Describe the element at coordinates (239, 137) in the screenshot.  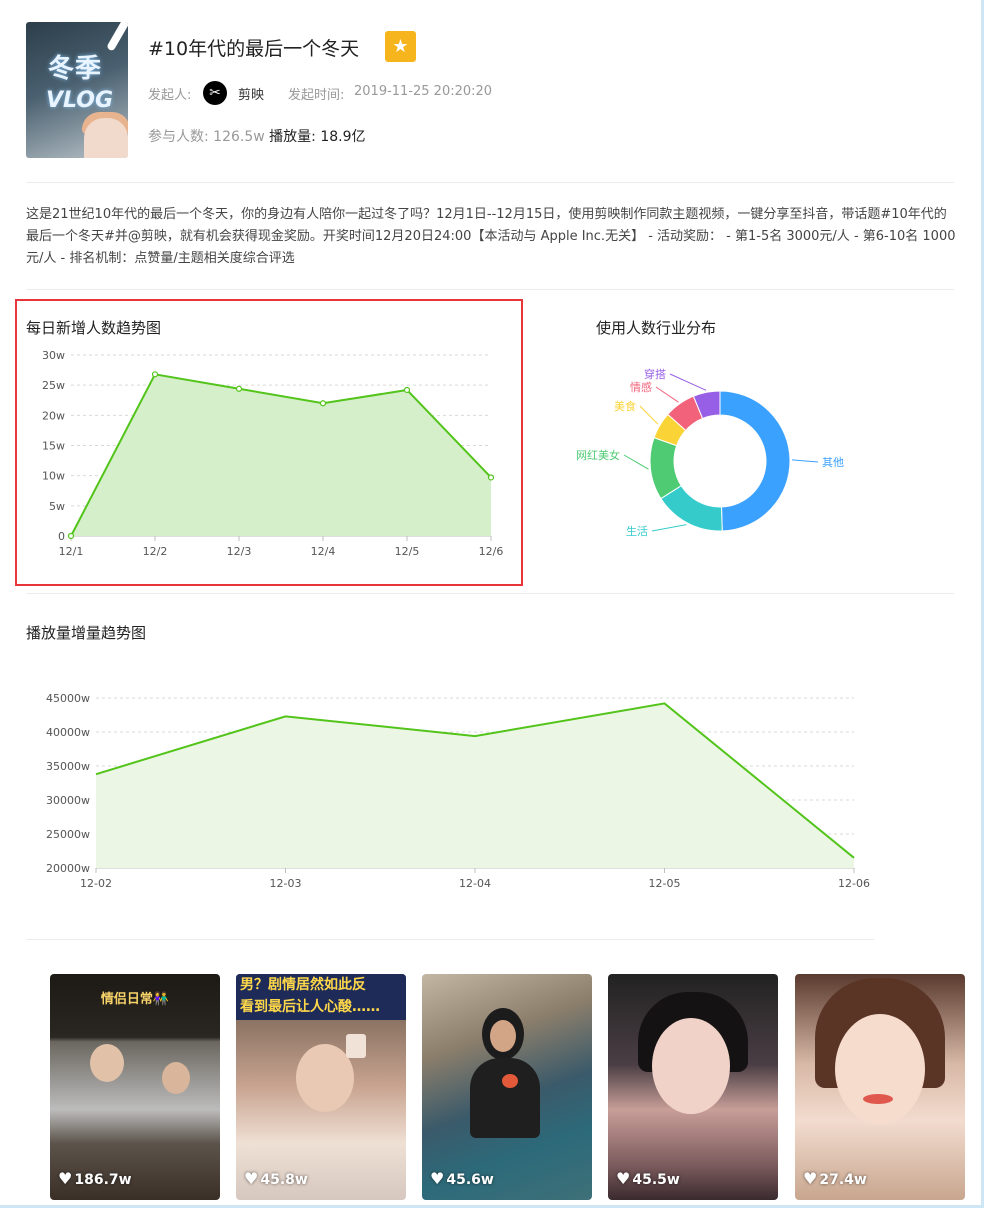
I see `participants-value: 126.5w` at that location.